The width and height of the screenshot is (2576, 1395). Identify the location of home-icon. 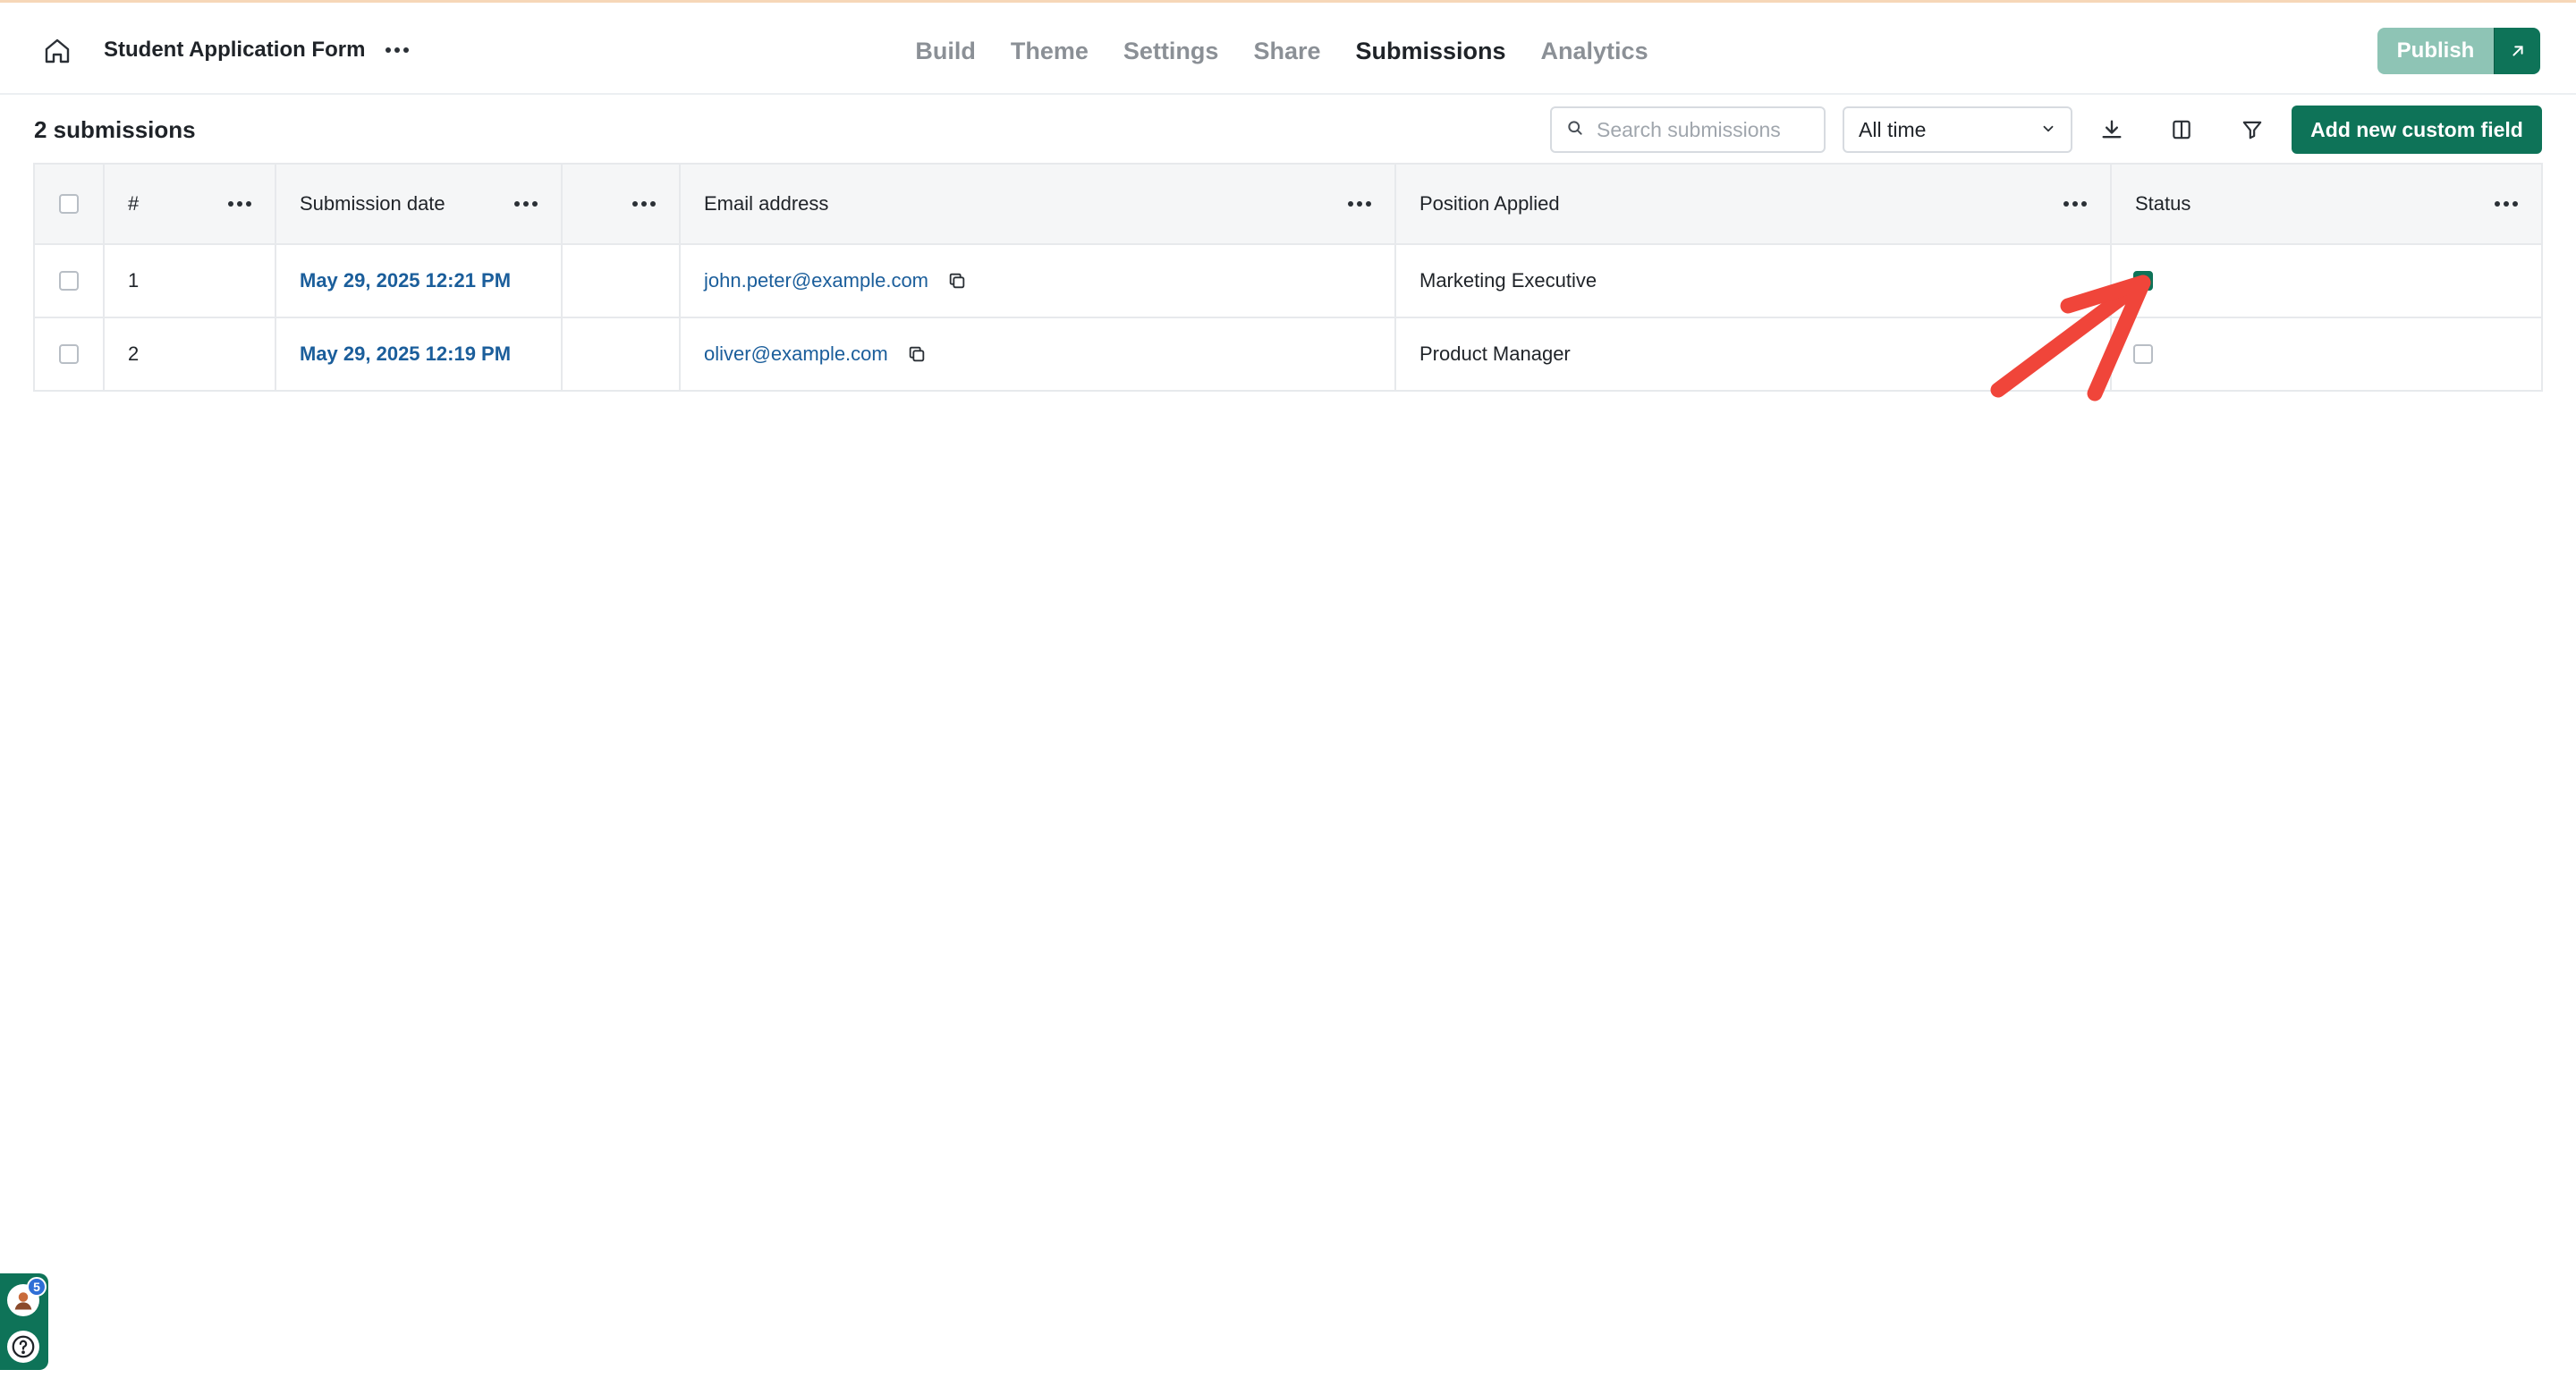
(57, 51).